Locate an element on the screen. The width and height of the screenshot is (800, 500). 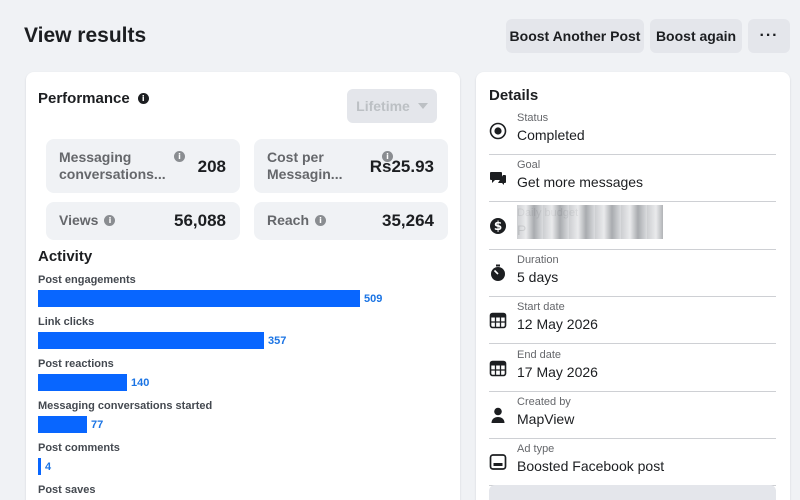
detail-value: Boosted Facebook post is located at coordinates (591, 466).